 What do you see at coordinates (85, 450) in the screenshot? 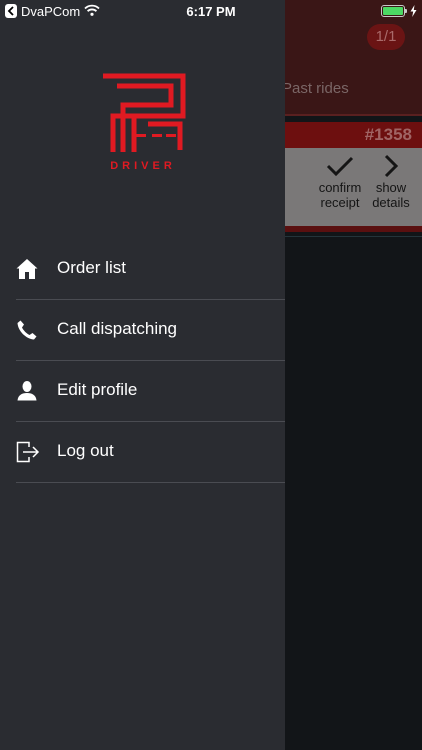
I see `menu-label-log-out: Log out` at bounding box center [85, 450].